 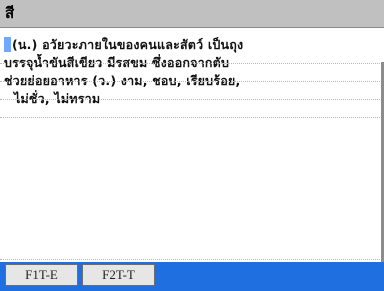 I want to click on headword: สี, so click(x=10, y=13).